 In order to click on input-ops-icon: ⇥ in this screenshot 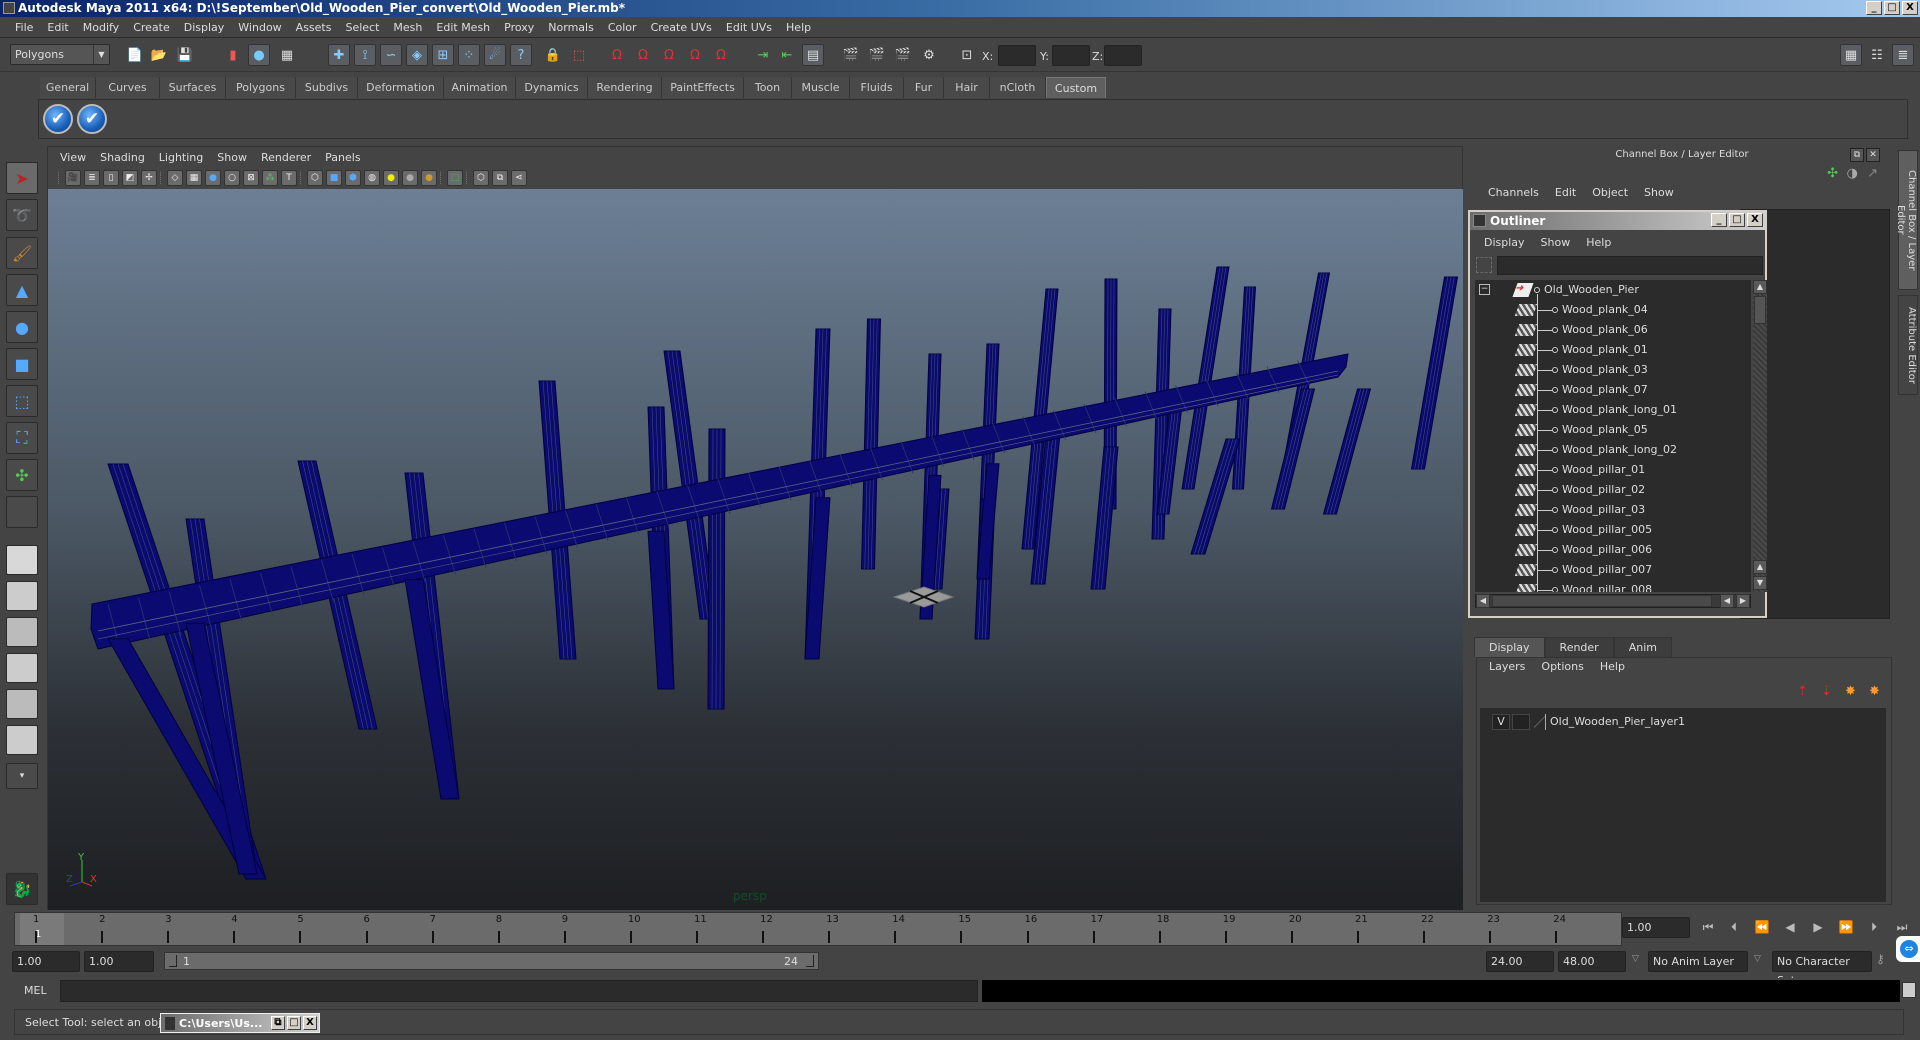, I will do `click(763, 55)`.